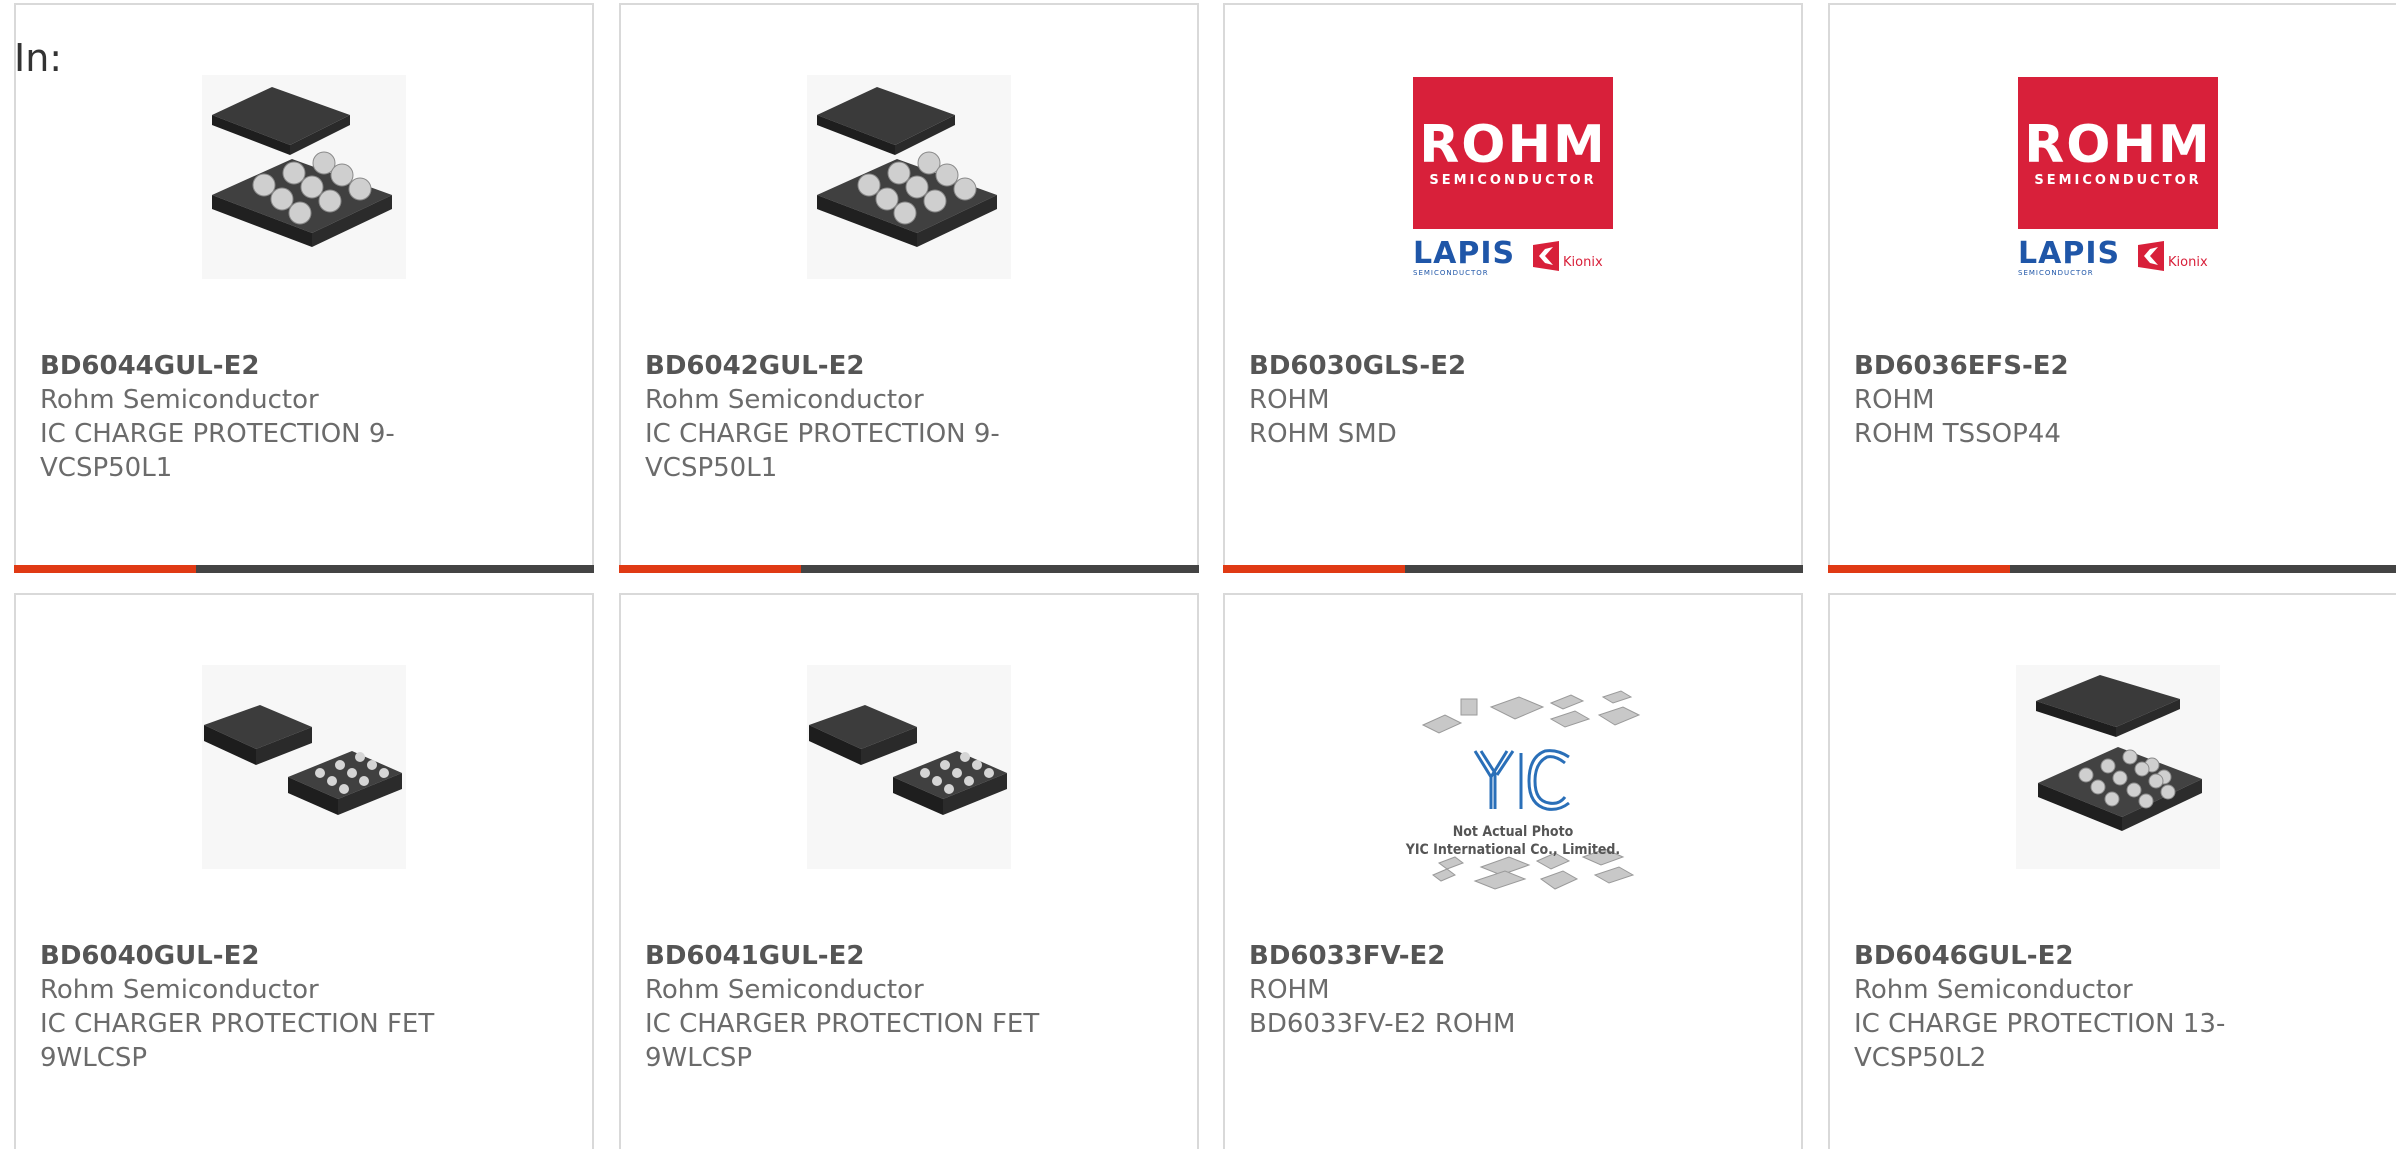 This screenshot has height=1149, width=2396. Describe the element at coordinates (1323, 434) in the screenshot. I see `product-description: ROHM SMD` at that location.